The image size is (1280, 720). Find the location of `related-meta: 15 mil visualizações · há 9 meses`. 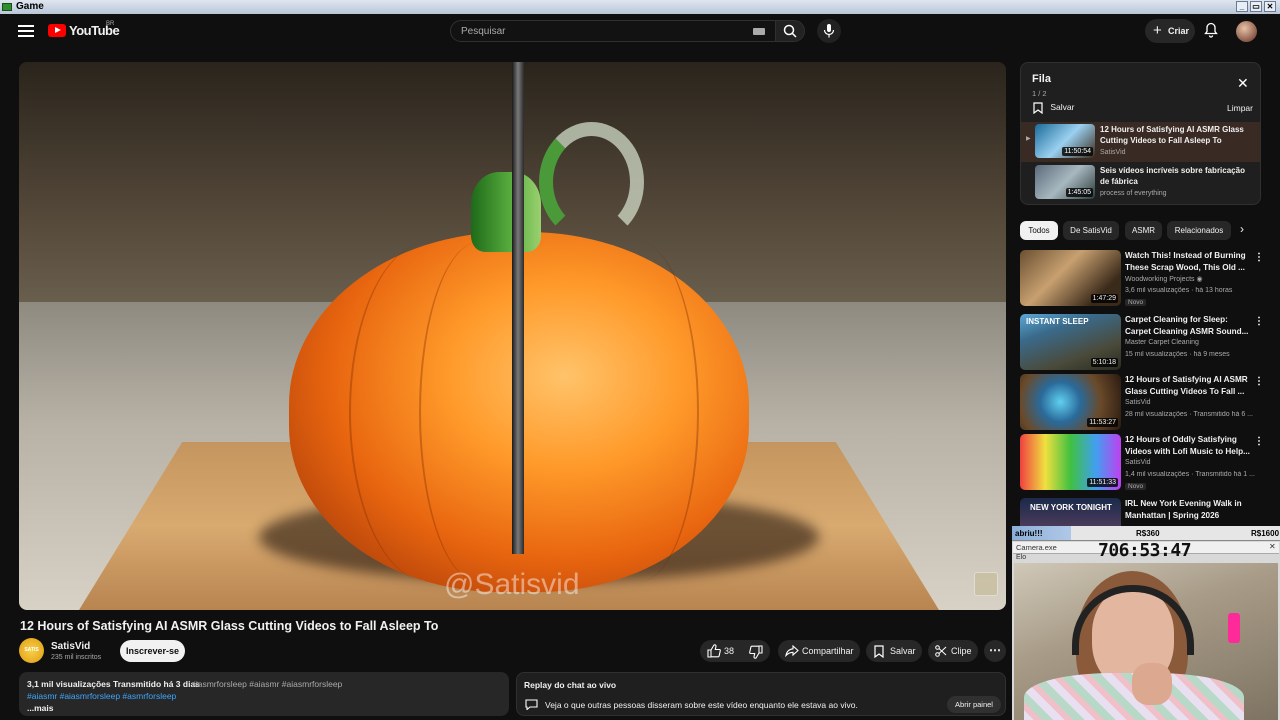

related-meta: 15 mil visualizações · há 9 meses is located at coordinates (1177, 354).